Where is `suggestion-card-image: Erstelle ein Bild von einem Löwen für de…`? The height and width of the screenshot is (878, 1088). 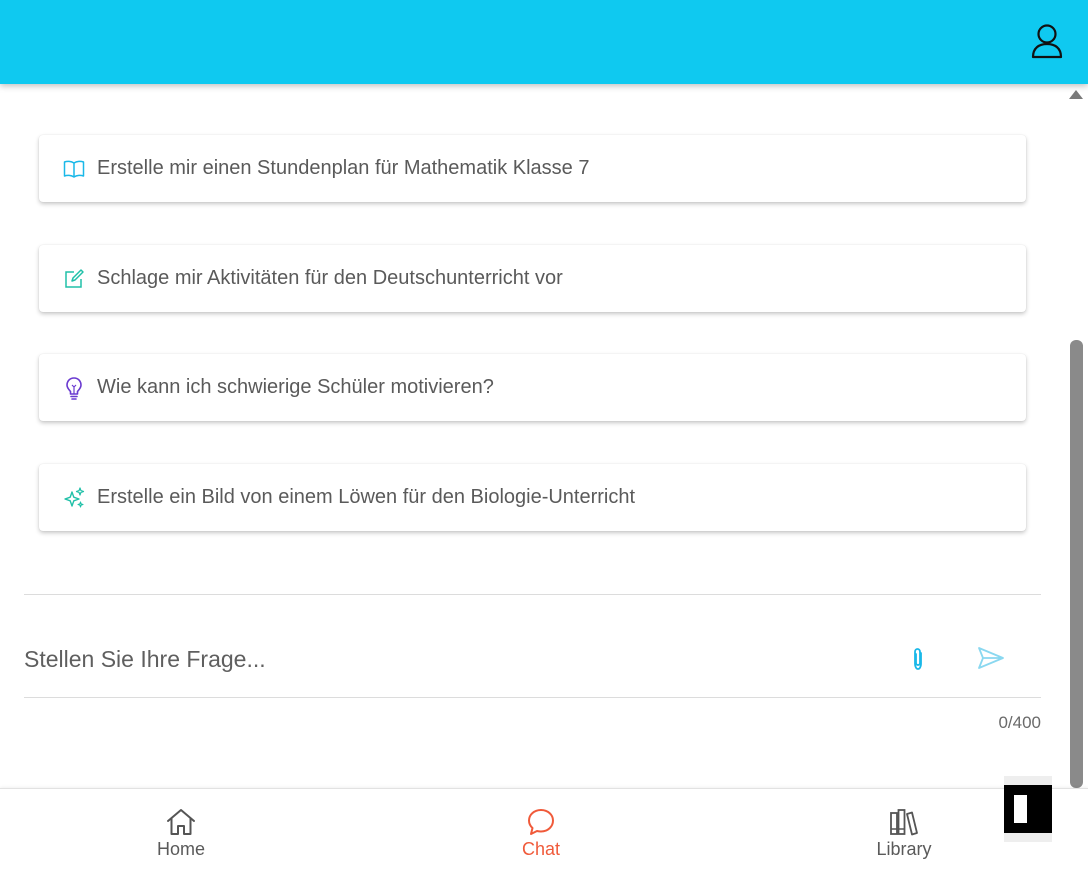
suggestion-card-image: Erstelle ein Bild von einem Löwen für de… is located at coordinates (532, 497).